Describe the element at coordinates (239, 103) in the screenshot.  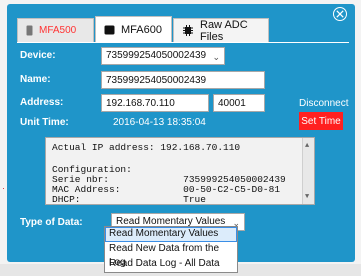
I see `port-field: 40001` at that location.